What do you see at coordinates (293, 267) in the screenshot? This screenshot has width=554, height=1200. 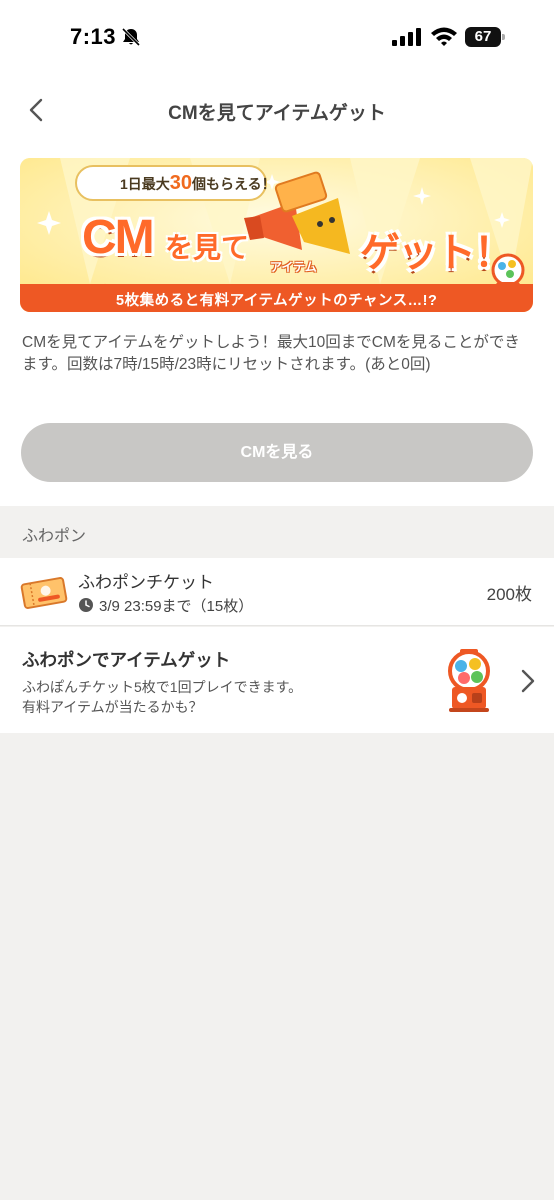 I see `banner-item-text: アイテム` at bounding box center [293, 267].